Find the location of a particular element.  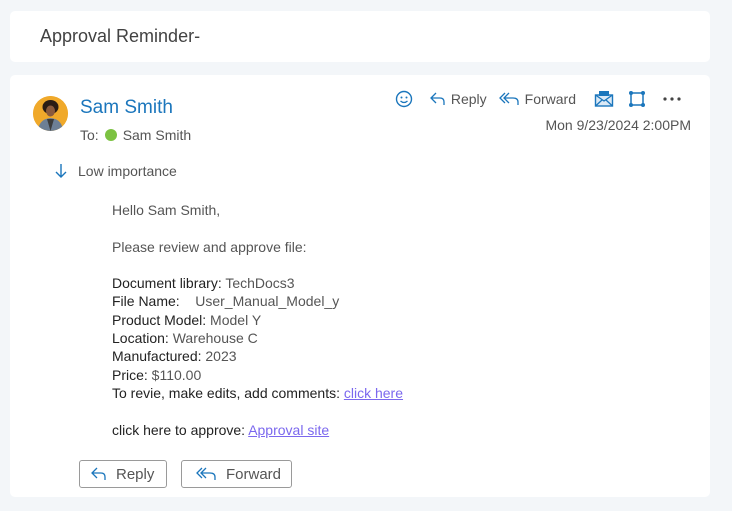

field-product-model: Product Model: Model Y is located at coordinates (187, 319).